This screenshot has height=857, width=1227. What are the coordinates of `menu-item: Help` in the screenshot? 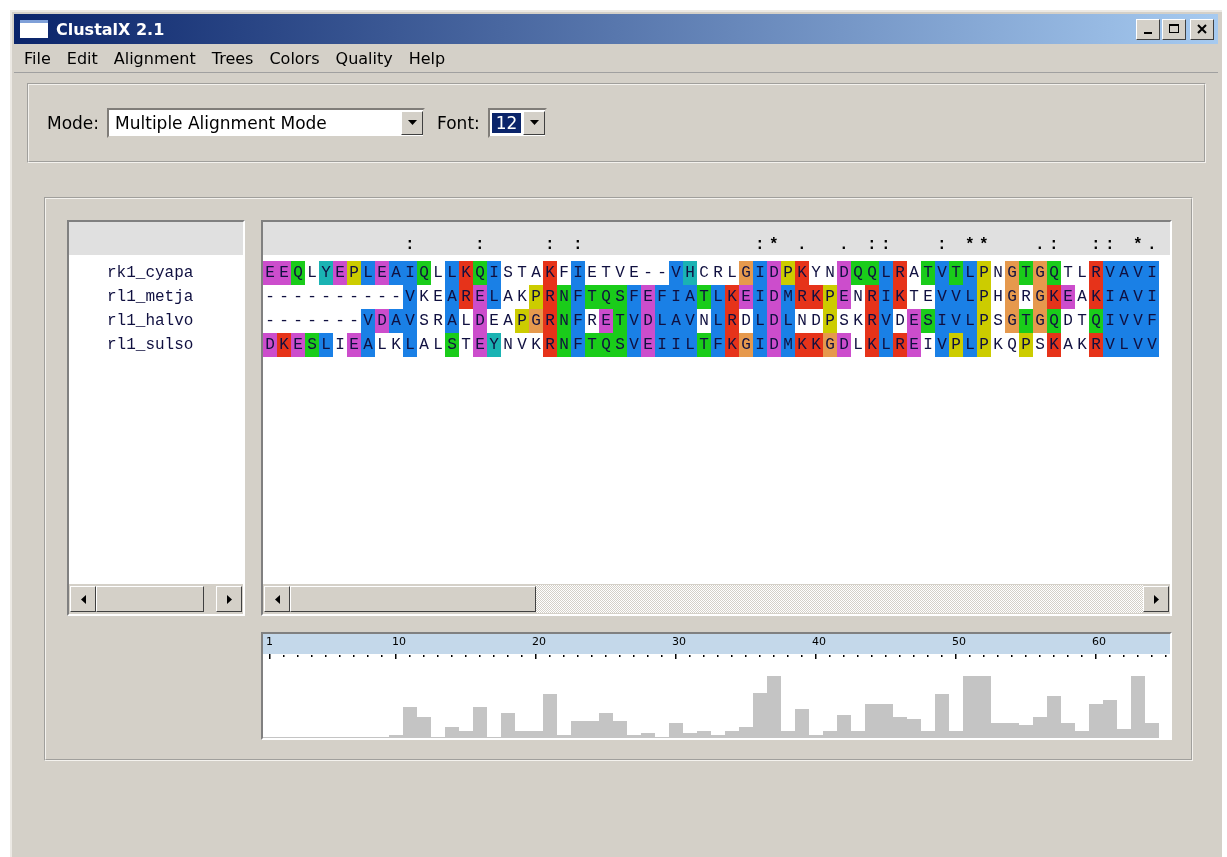 It's located at (427, 58).